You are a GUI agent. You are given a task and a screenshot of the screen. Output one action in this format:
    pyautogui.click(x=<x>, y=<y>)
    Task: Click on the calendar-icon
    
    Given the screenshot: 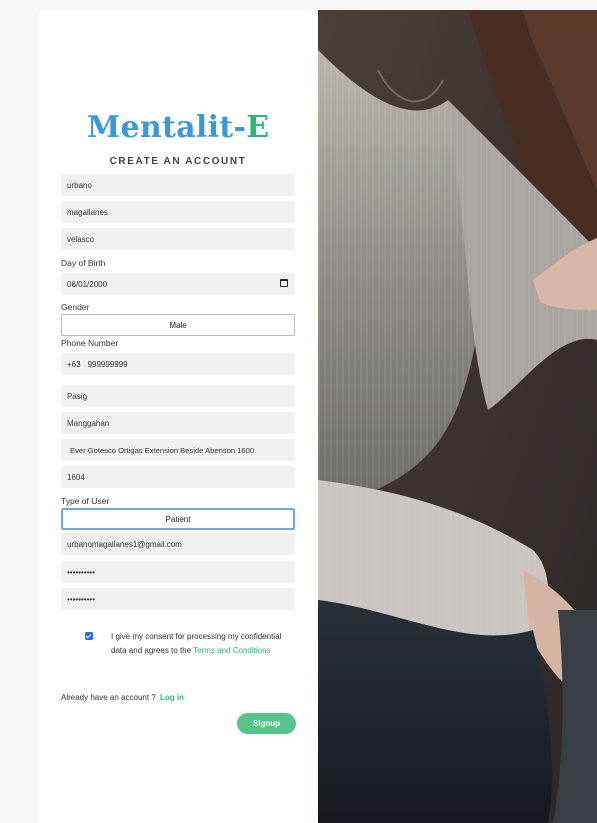 What is the action you would take?
    pyautogui.click(x=284, y=283)
    